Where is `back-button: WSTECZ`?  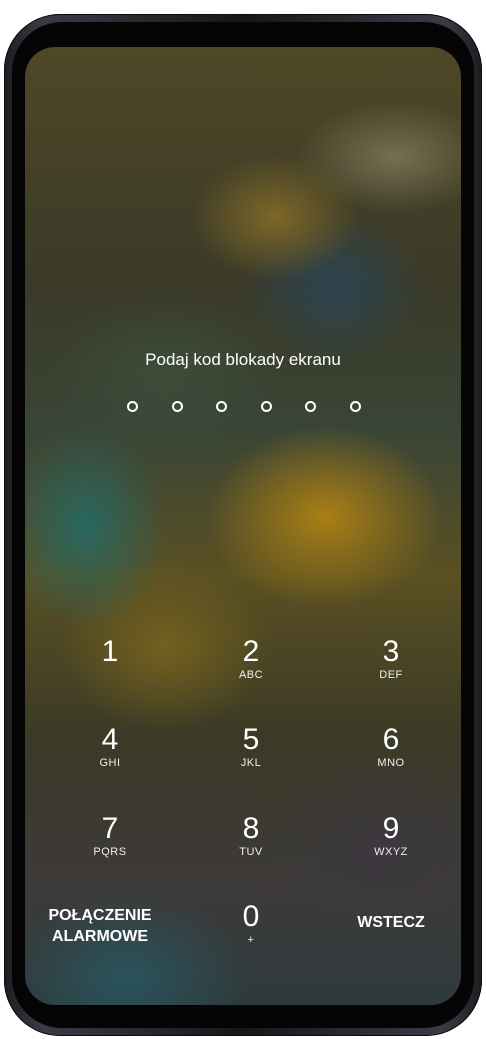 back-button: WSTECZ is located at coordinates (391, 923).